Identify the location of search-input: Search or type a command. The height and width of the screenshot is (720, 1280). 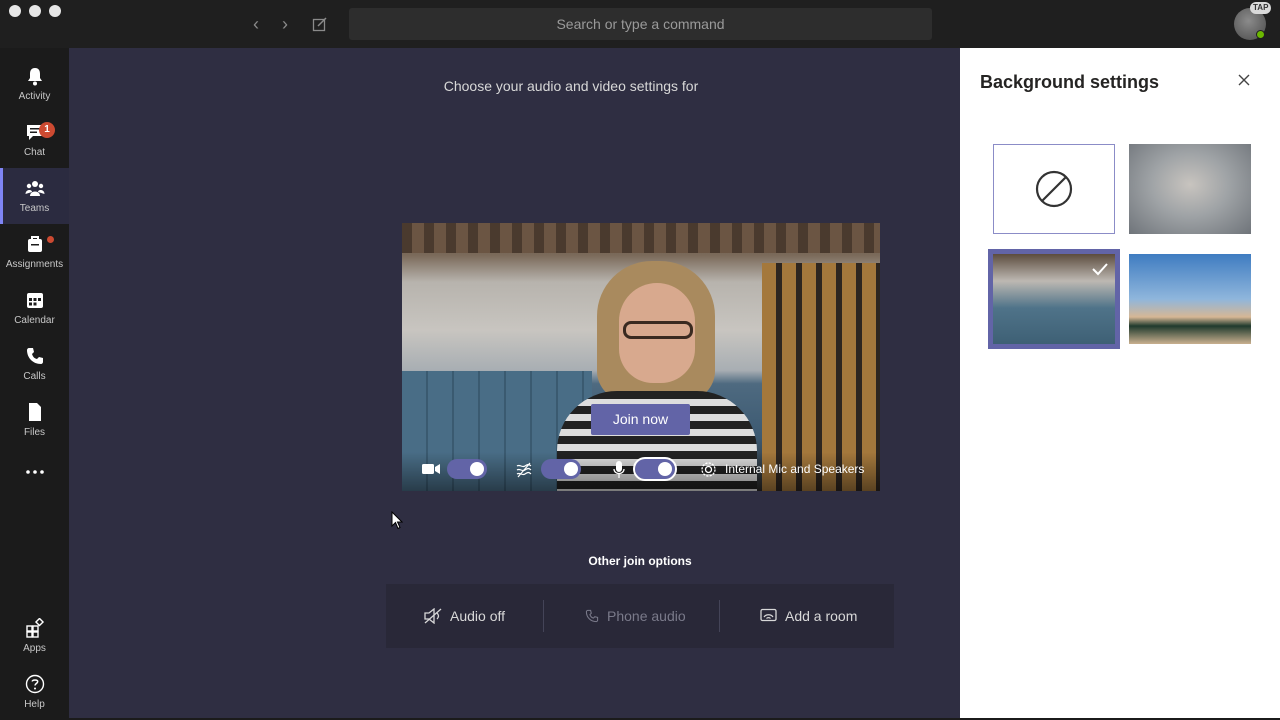
(640, 24).